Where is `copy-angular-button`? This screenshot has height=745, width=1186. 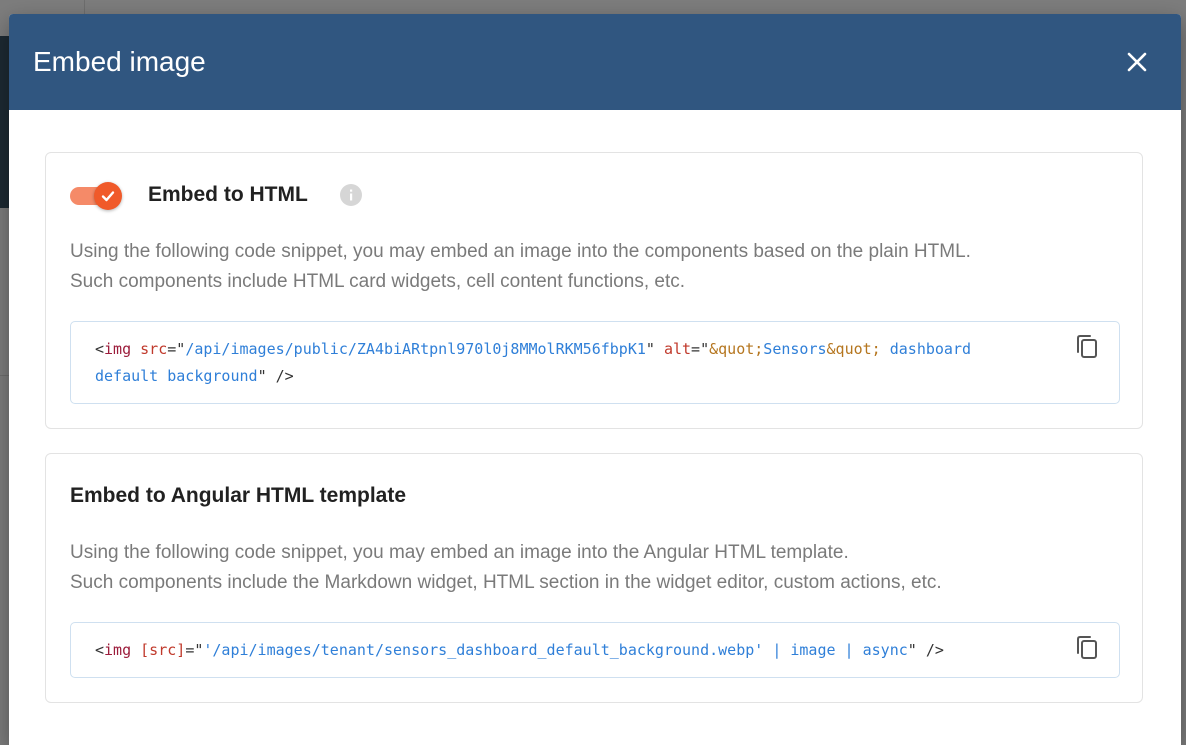 copy-angular-button is located at coordinates (1086, 648).